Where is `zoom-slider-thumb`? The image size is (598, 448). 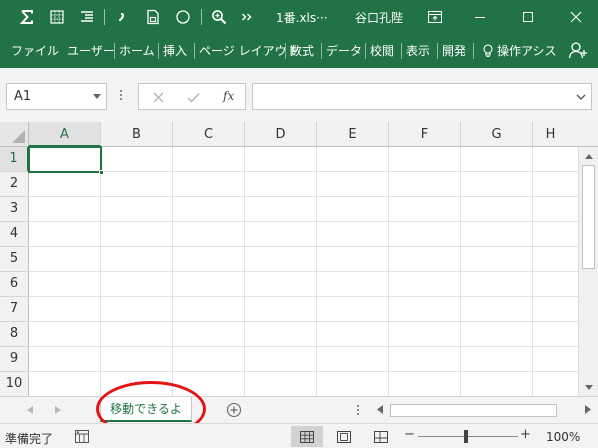
zoom-slider-thumb is located at coordinates (466, 436).